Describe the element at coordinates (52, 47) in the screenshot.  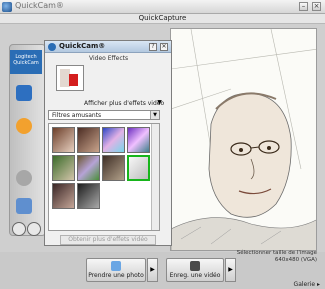
I see `quickcam-logo-icon` at that location.